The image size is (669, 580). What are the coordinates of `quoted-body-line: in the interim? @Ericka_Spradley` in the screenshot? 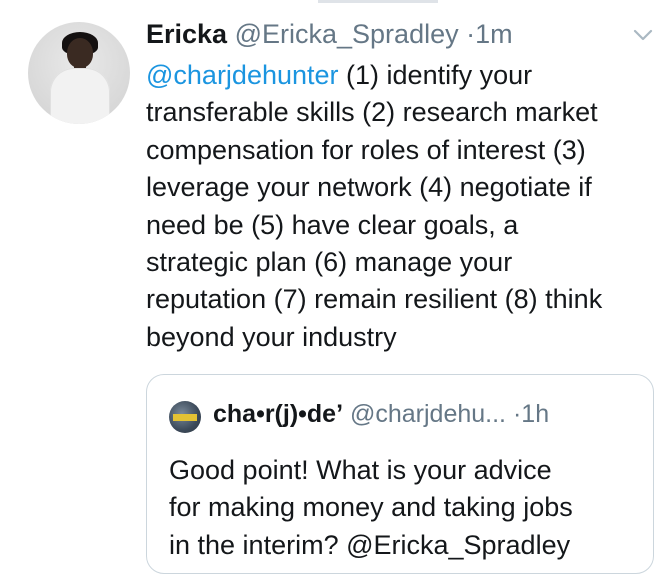 It's located at (370, 544).